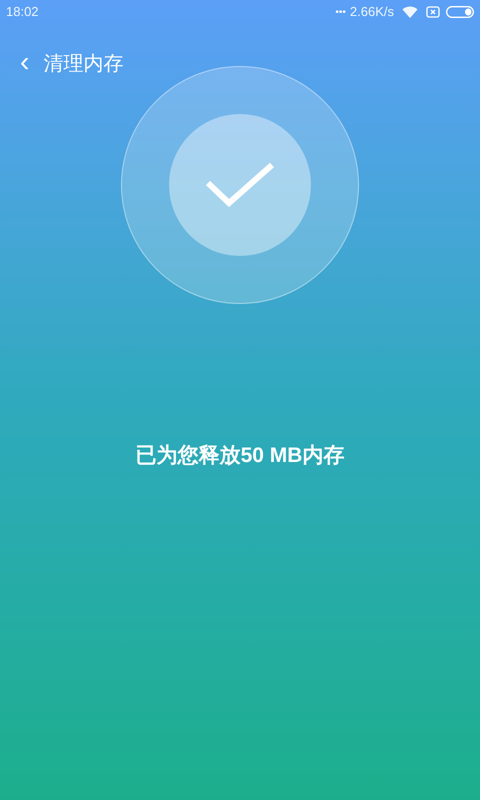 The width and height of the screenshot is (480, 800). Describe the element at coordinates (22, 12) in the screenshot. I see `status-time: 18:02` at that location.